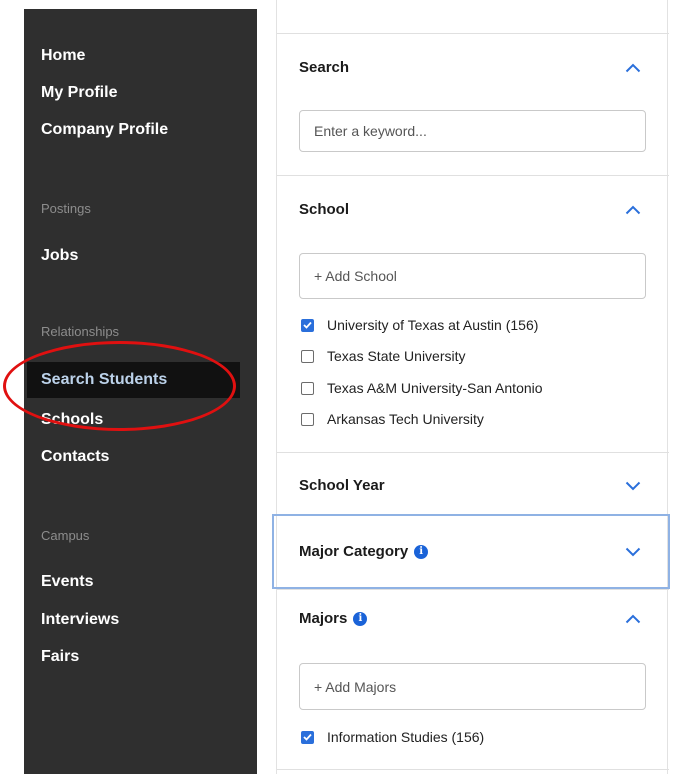 This screenshot has height=774, width=692. I want to click on majors-section-title: Majors i, so click(333, 619).